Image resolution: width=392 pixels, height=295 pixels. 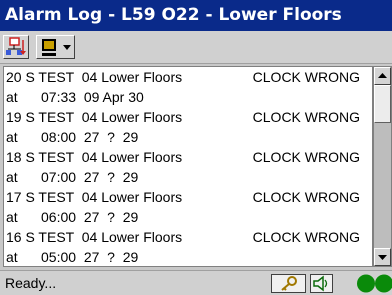 What do you see at coordinates (382, 166) in the screenshot?
I see `vertical-scrollbar` at bounding box center [382, 166].